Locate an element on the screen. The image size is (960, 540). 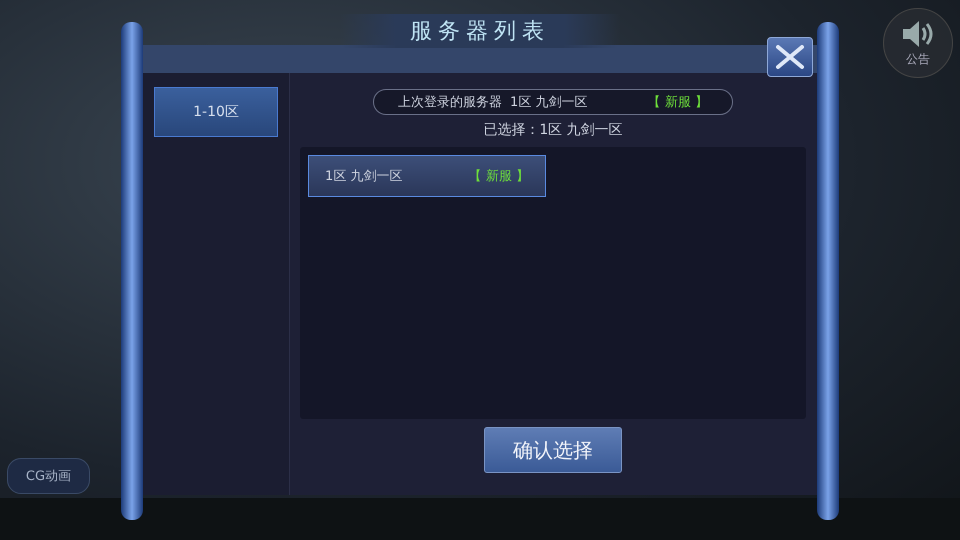
cg-animation-button: CG动画 is located at coordinates (48, 476).